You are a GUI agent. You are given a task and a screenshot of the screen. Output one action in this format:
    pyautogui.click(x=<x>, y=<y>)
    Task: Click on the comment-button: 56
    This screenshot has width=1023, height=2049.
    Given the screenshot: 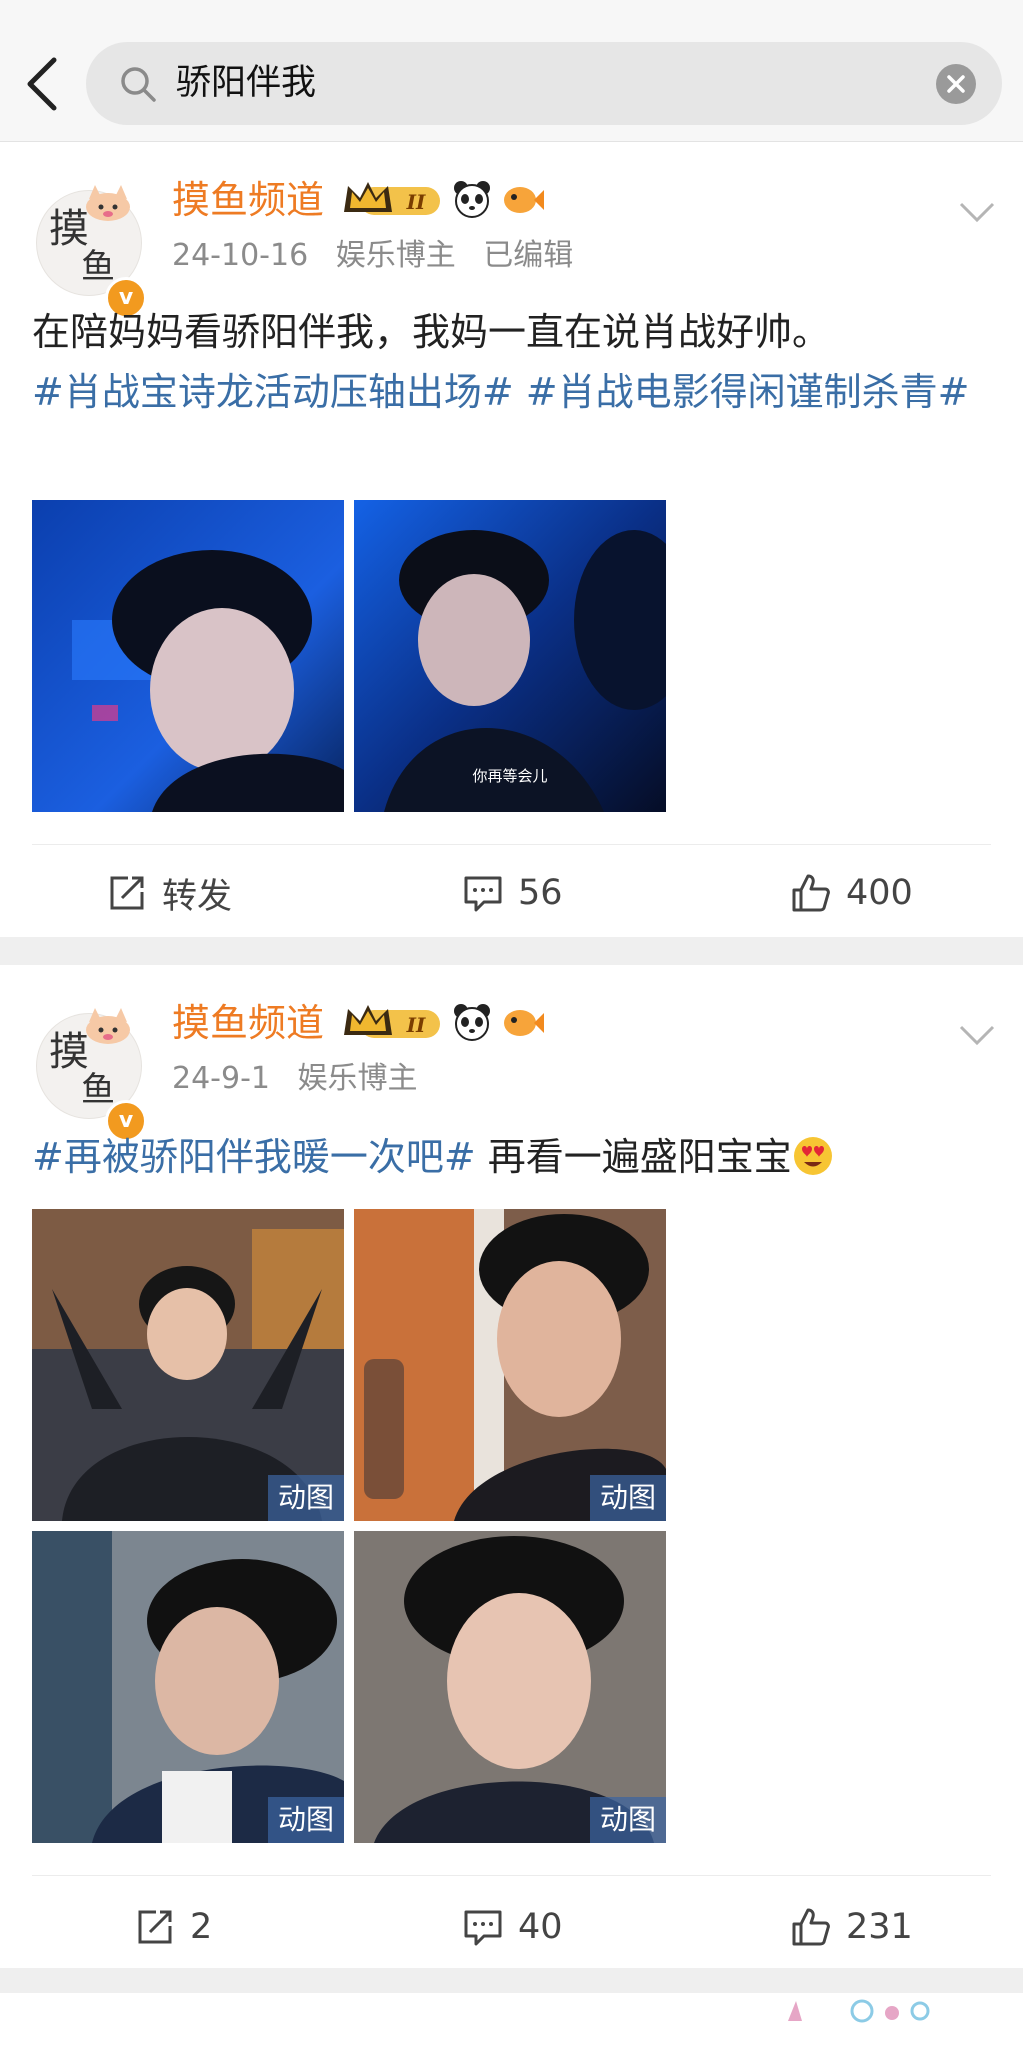 What is the action you would take?
    pyautogui.click(x=512, y=893)
    